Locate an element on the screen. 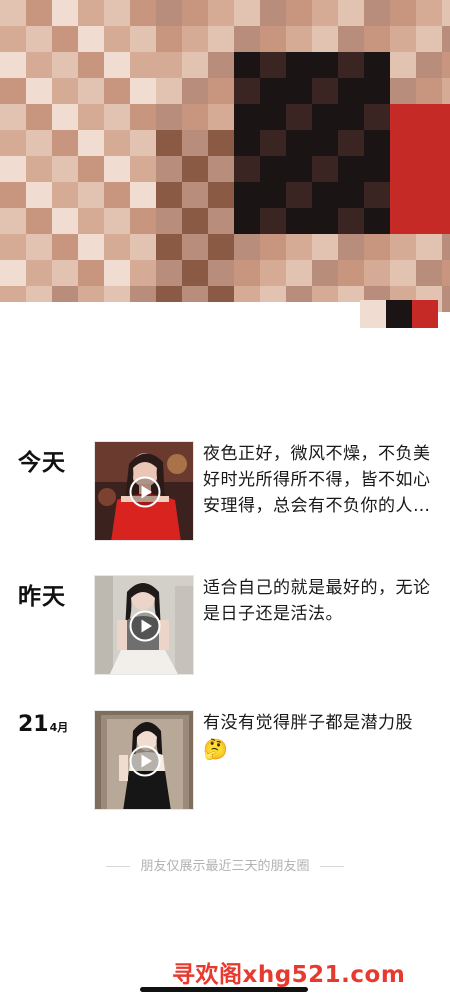  moments-post-yesterday: 昨天 适合自己的就是最好的，无论是日子还是活法。 is located at coordinates (225, 625).